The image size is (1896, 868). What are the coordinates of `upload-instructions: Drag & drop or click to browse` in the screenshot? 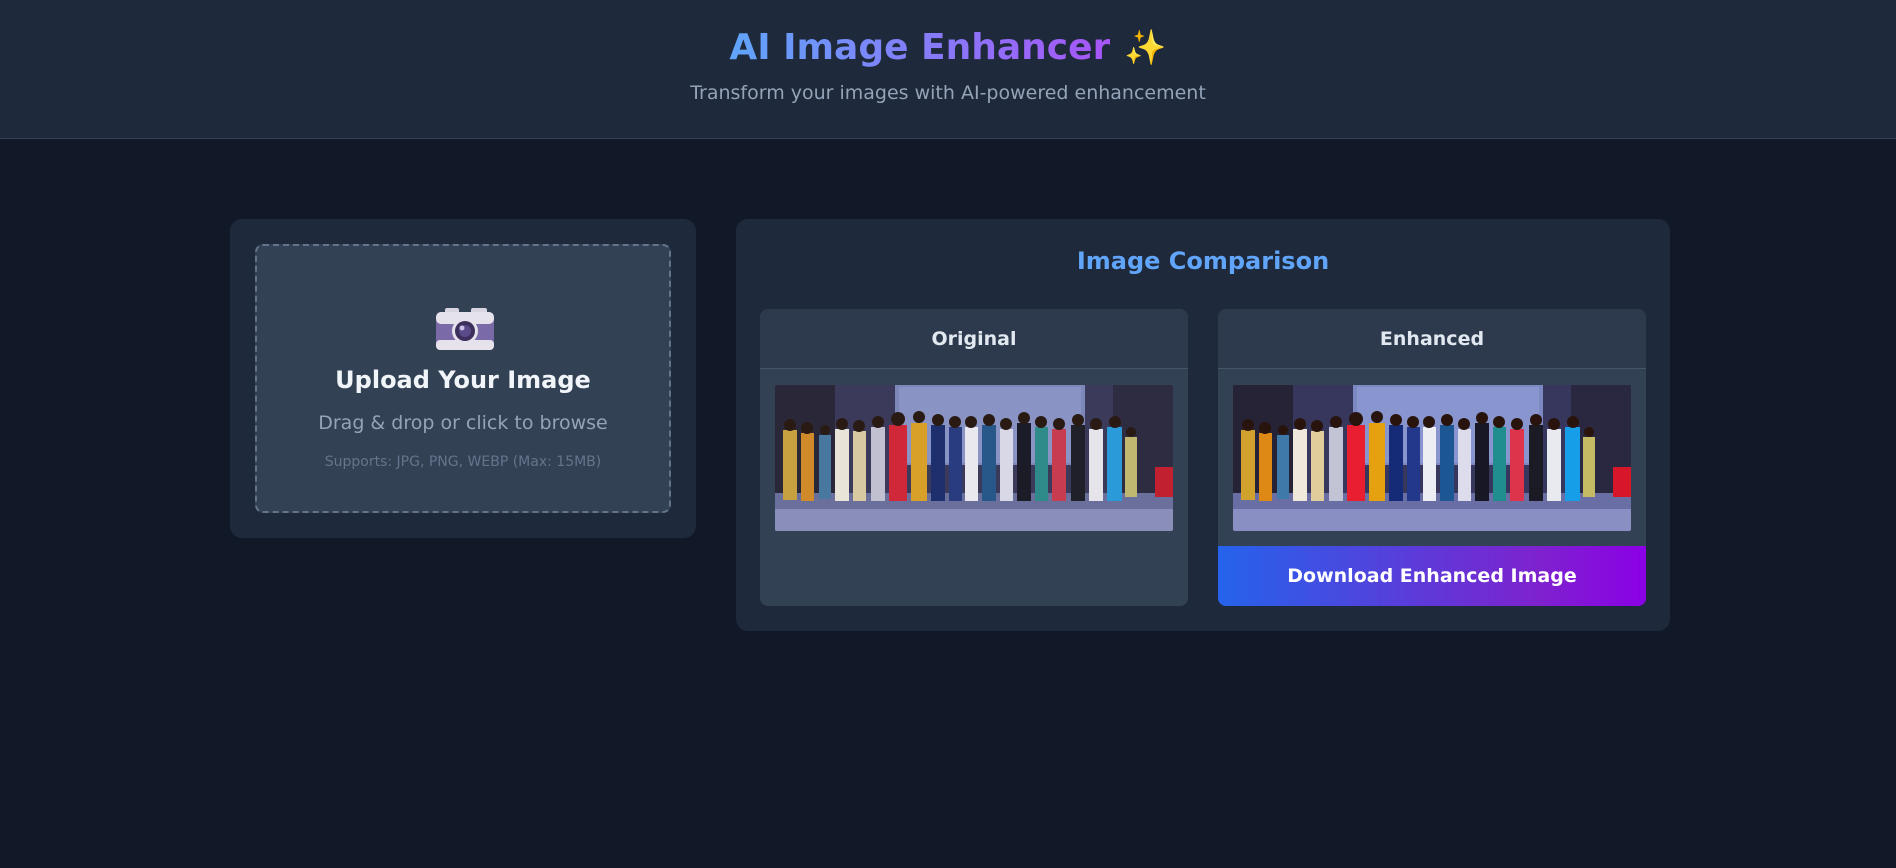 It's located at (463, 423).